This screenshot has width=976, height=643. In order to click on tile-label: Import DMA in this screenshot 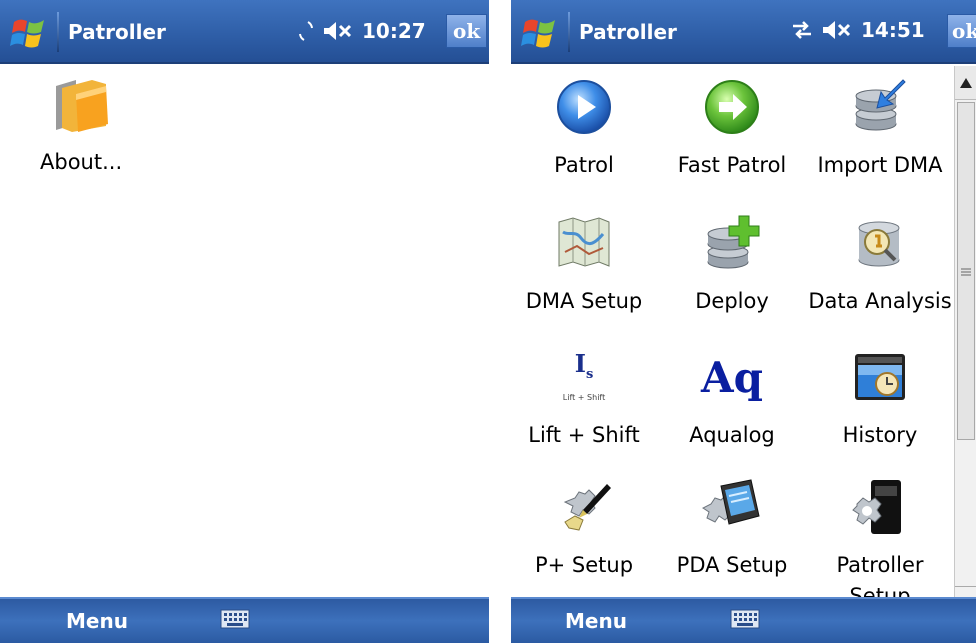, I will do `click(880, 165)`.